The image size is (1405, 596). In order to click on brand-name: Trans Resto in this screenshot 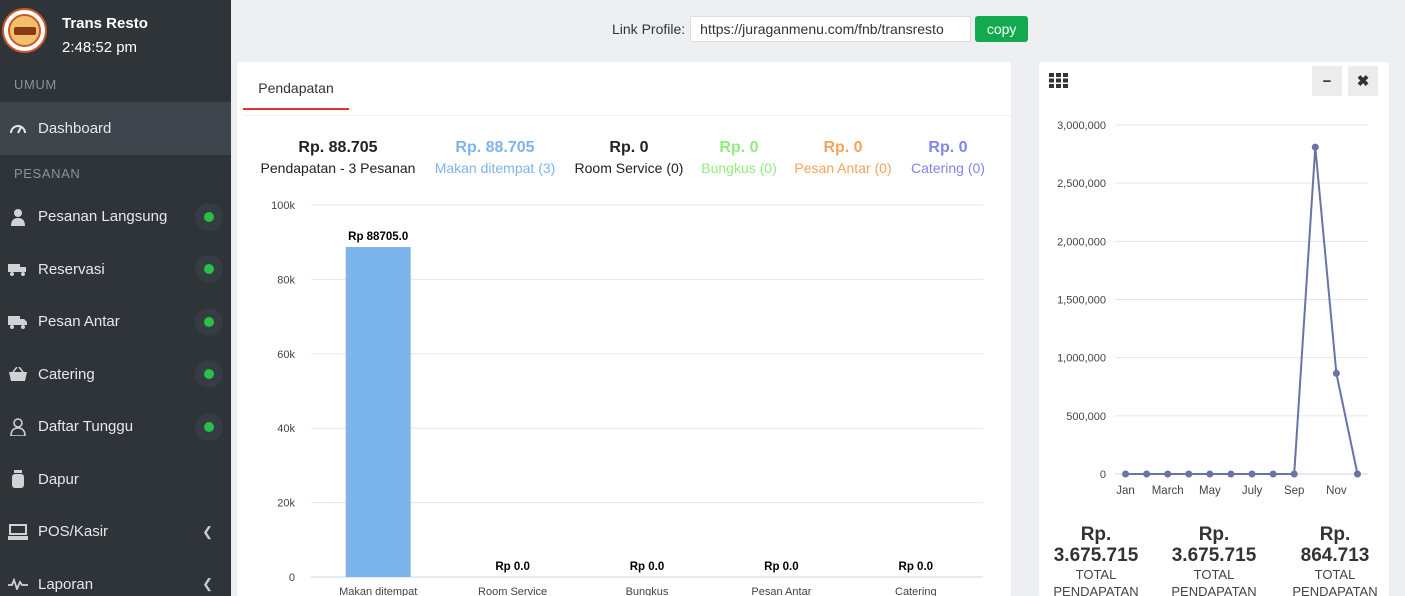, I will do `click(105, 23)`.